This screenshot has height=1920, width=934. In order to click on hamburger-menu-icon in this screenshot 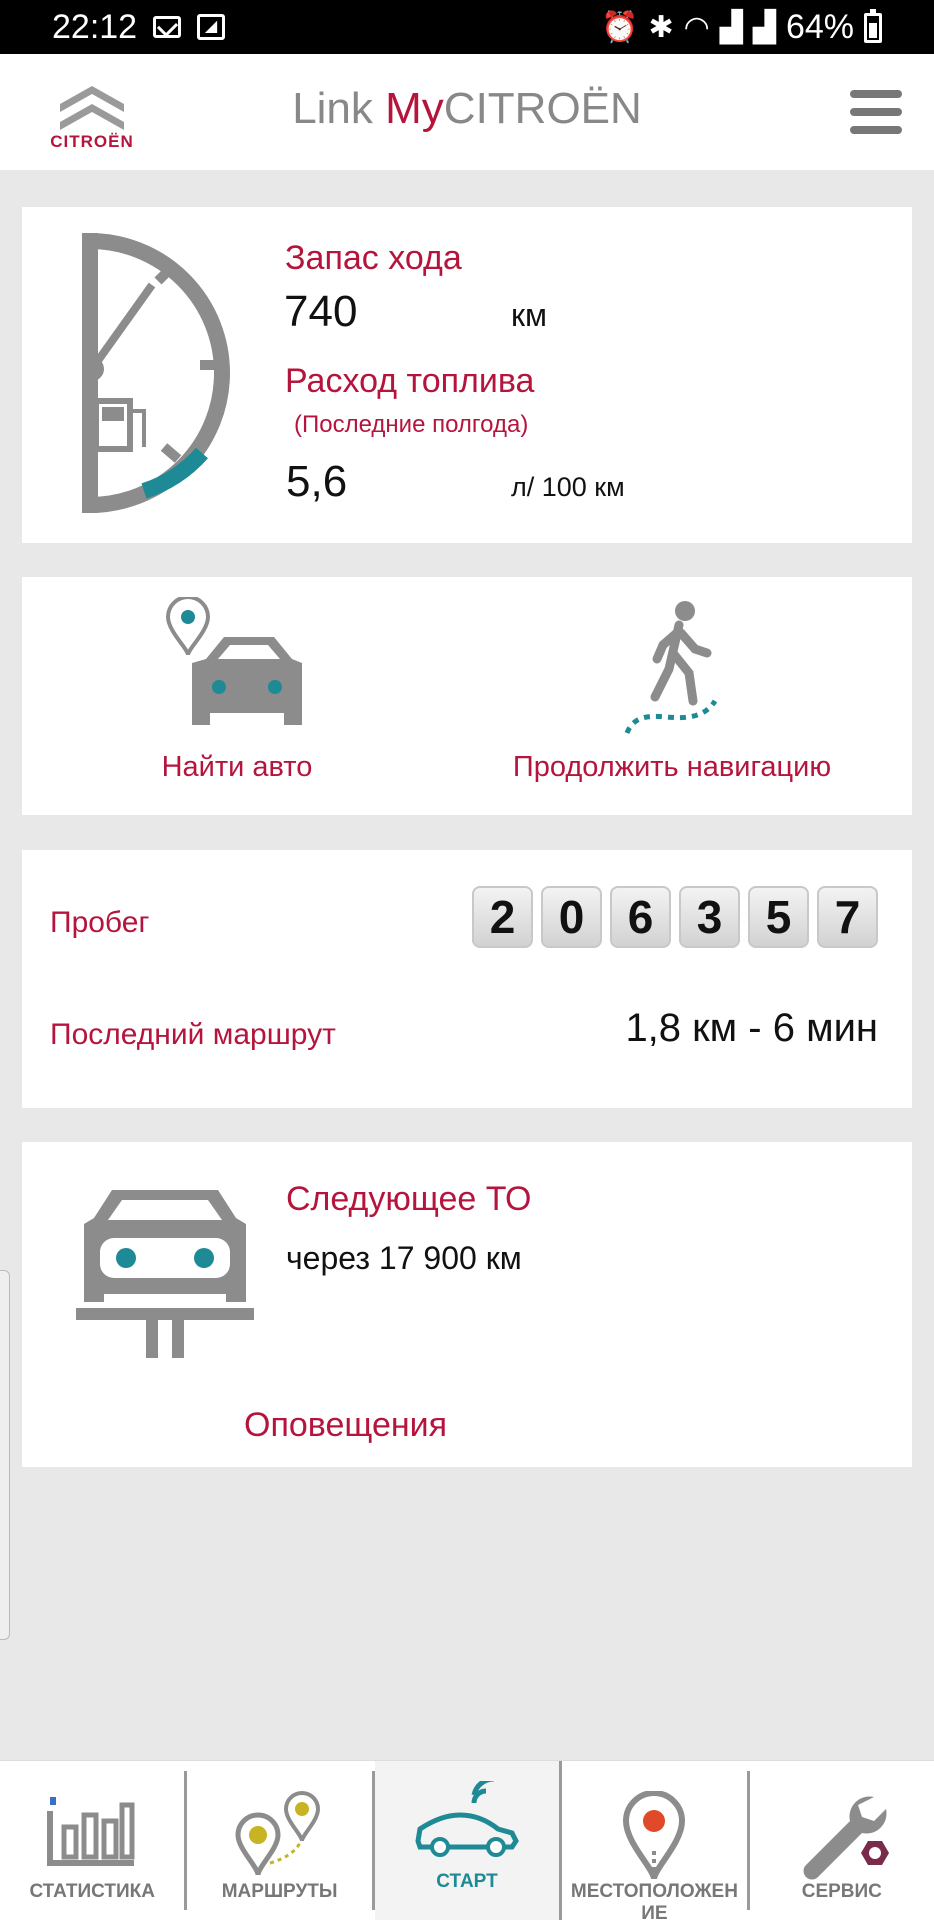, I will do `click(876, 112)`.